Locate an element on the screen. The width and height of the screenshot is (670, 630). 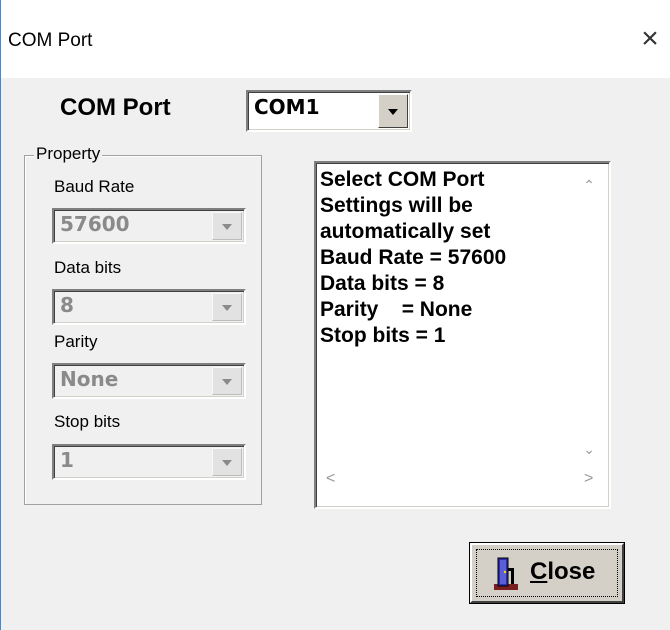
door-exit-icon is located at coordinates (506, 573).